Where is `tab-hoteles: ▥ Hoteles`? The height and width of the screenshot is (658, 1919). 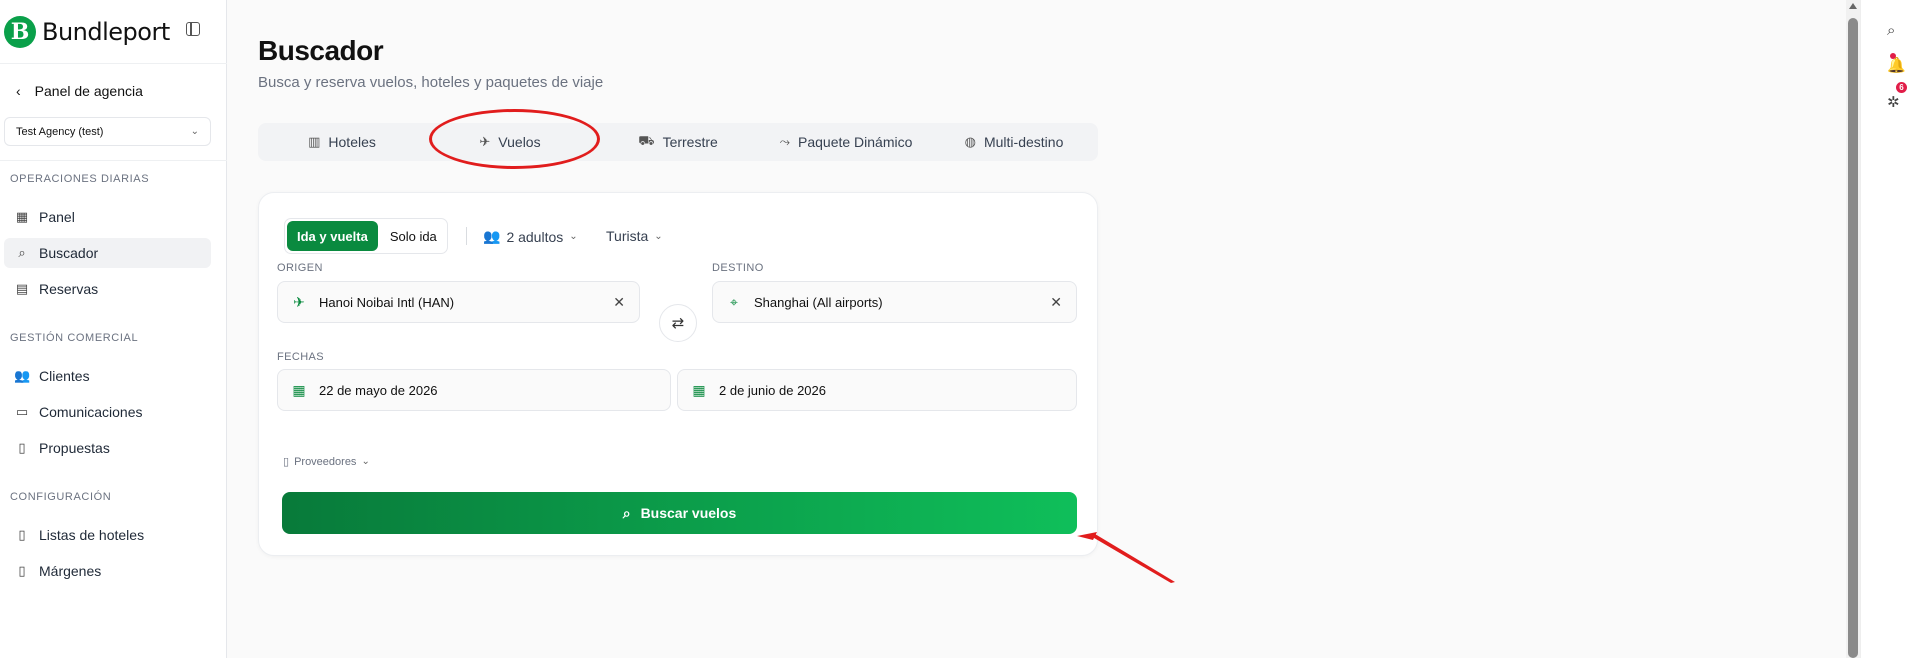 tab-hoteles: ▥ Hoteles is located at coordinates (342, 142).